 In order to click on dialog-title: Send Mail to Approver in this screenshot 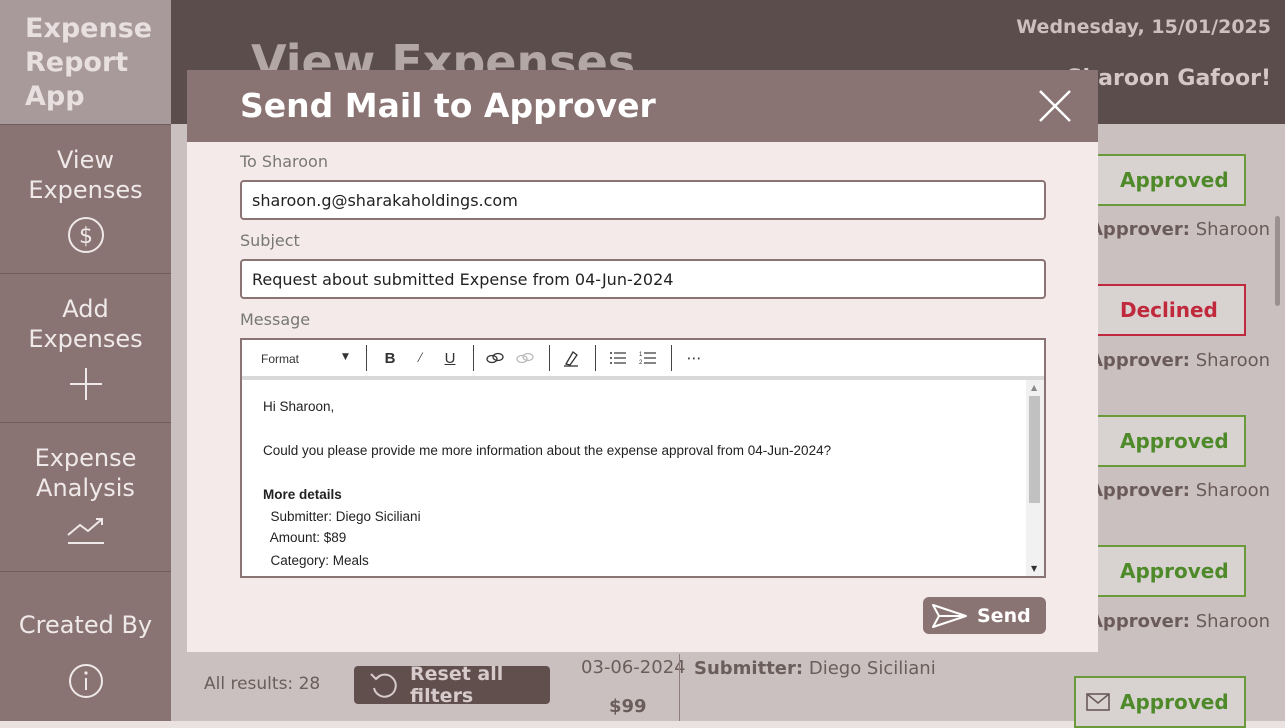, I will do `click(448, 105)`.